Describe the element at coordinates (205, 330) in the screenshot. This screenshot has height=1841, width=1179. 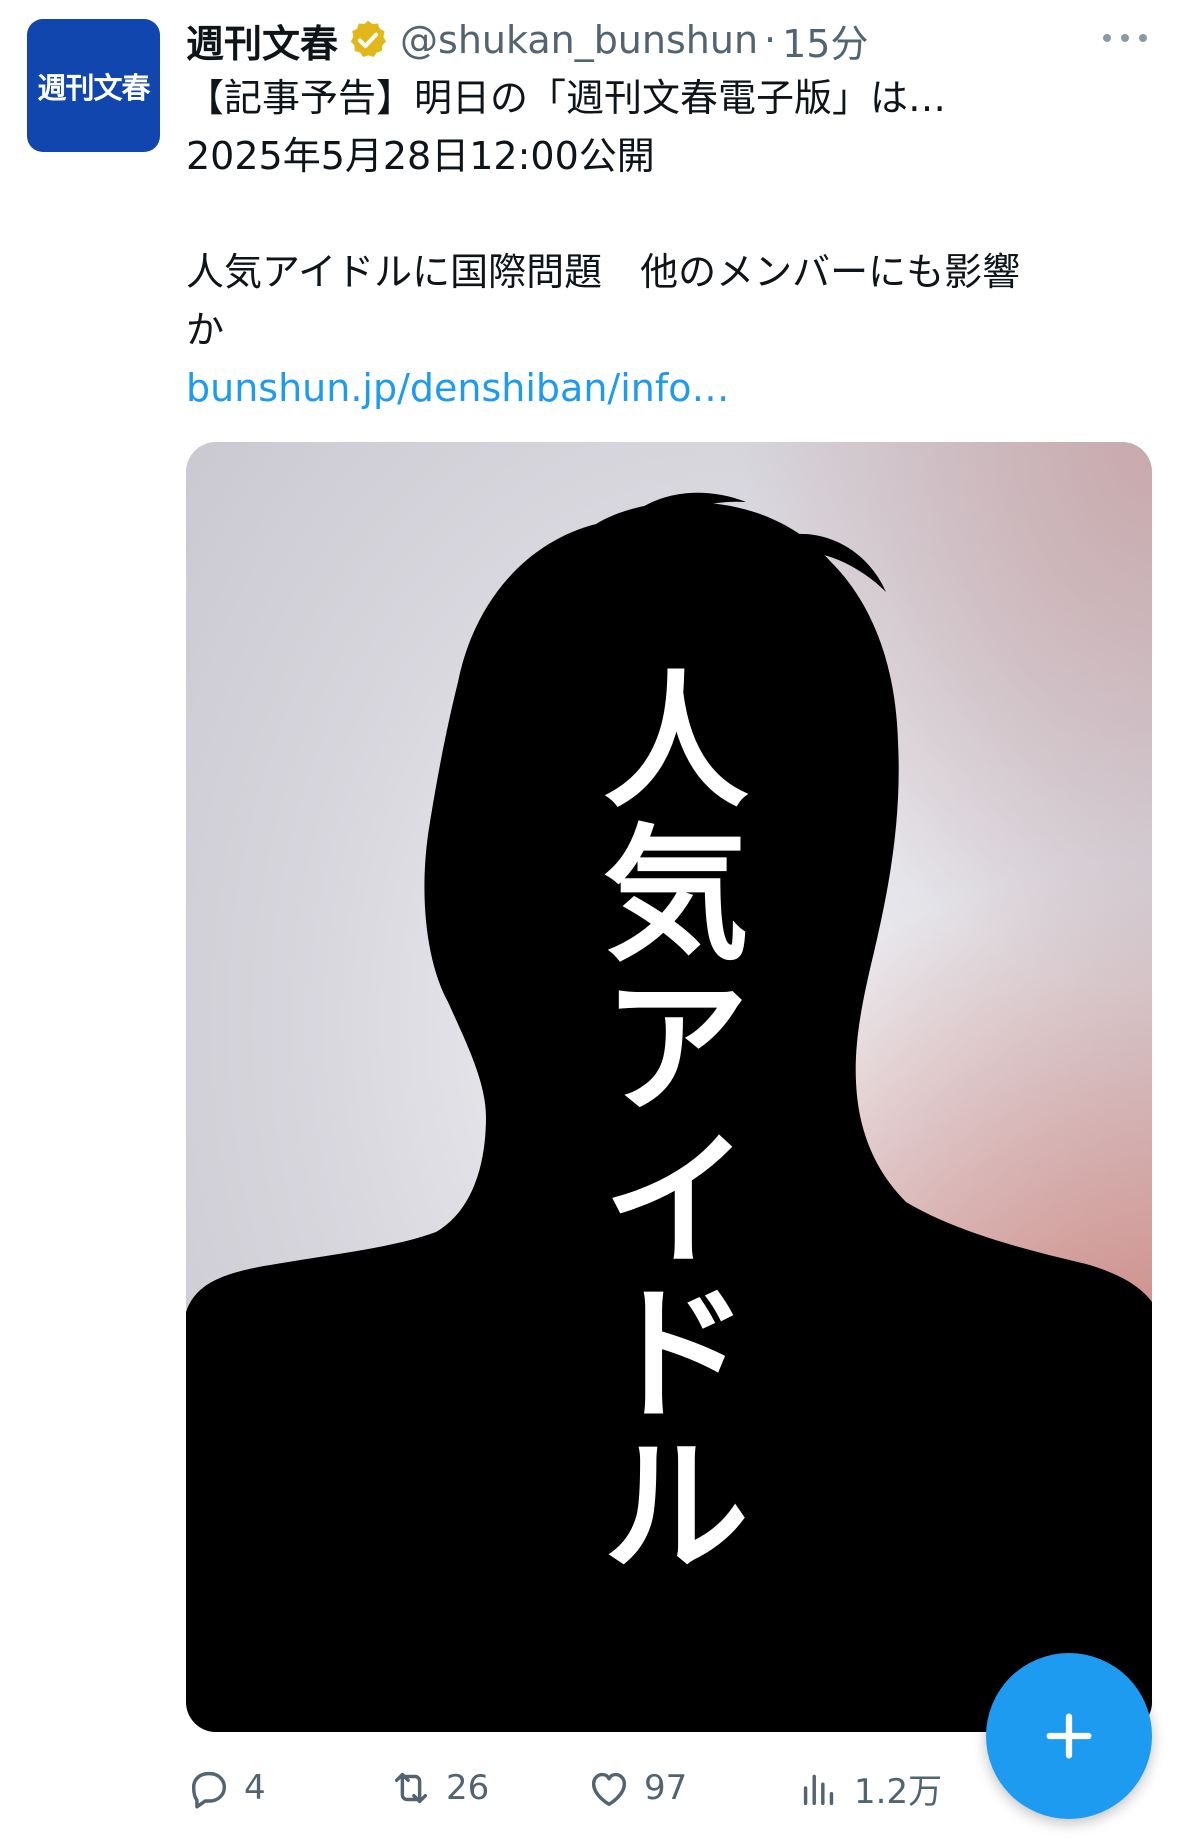
I see `tweet-text-line-4: か` at that location.